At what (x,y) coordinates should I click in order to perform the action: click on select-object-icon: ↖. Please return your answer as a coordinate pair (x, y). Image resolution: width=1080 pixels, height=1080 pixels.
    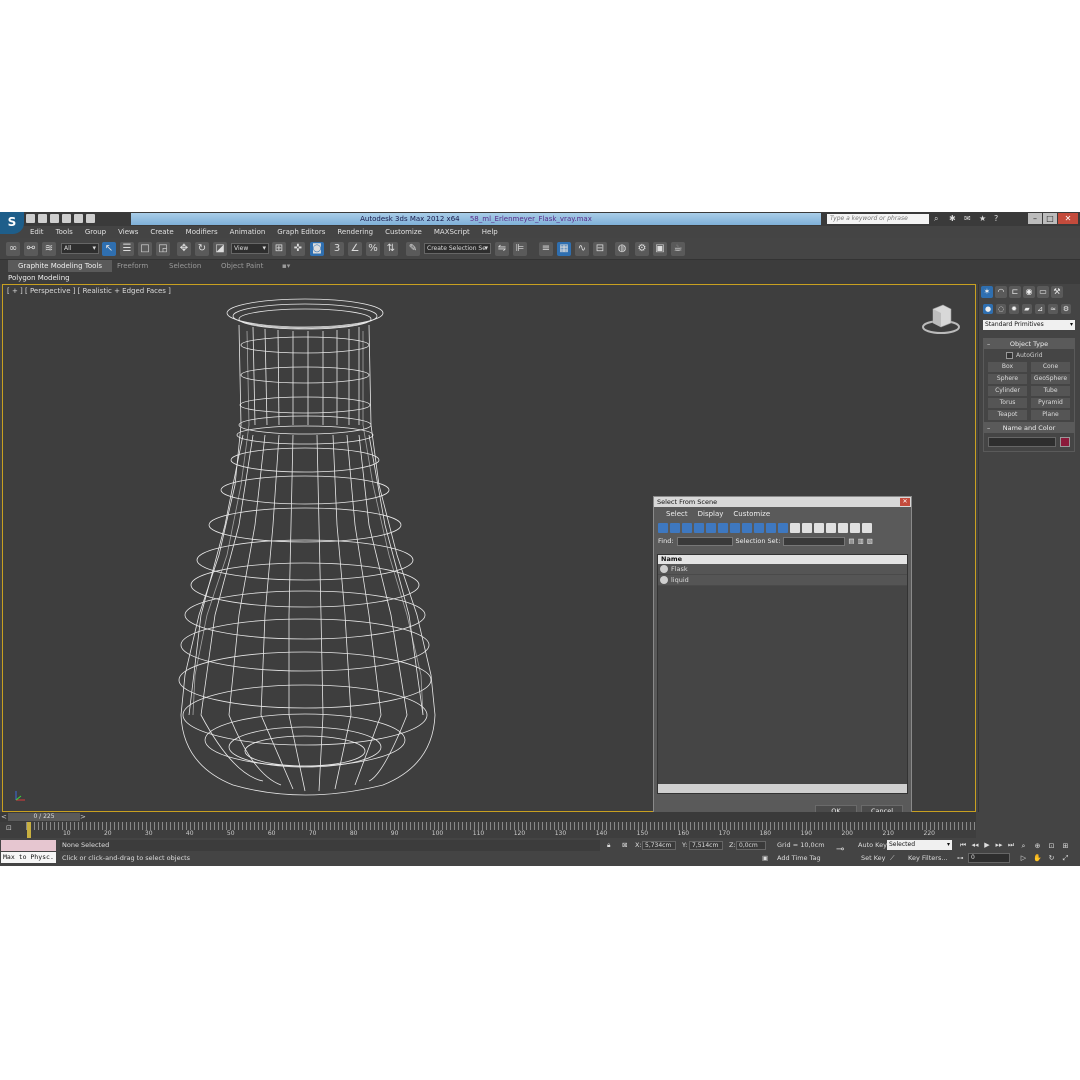
    Looking at the image, I should click on (109, 249).